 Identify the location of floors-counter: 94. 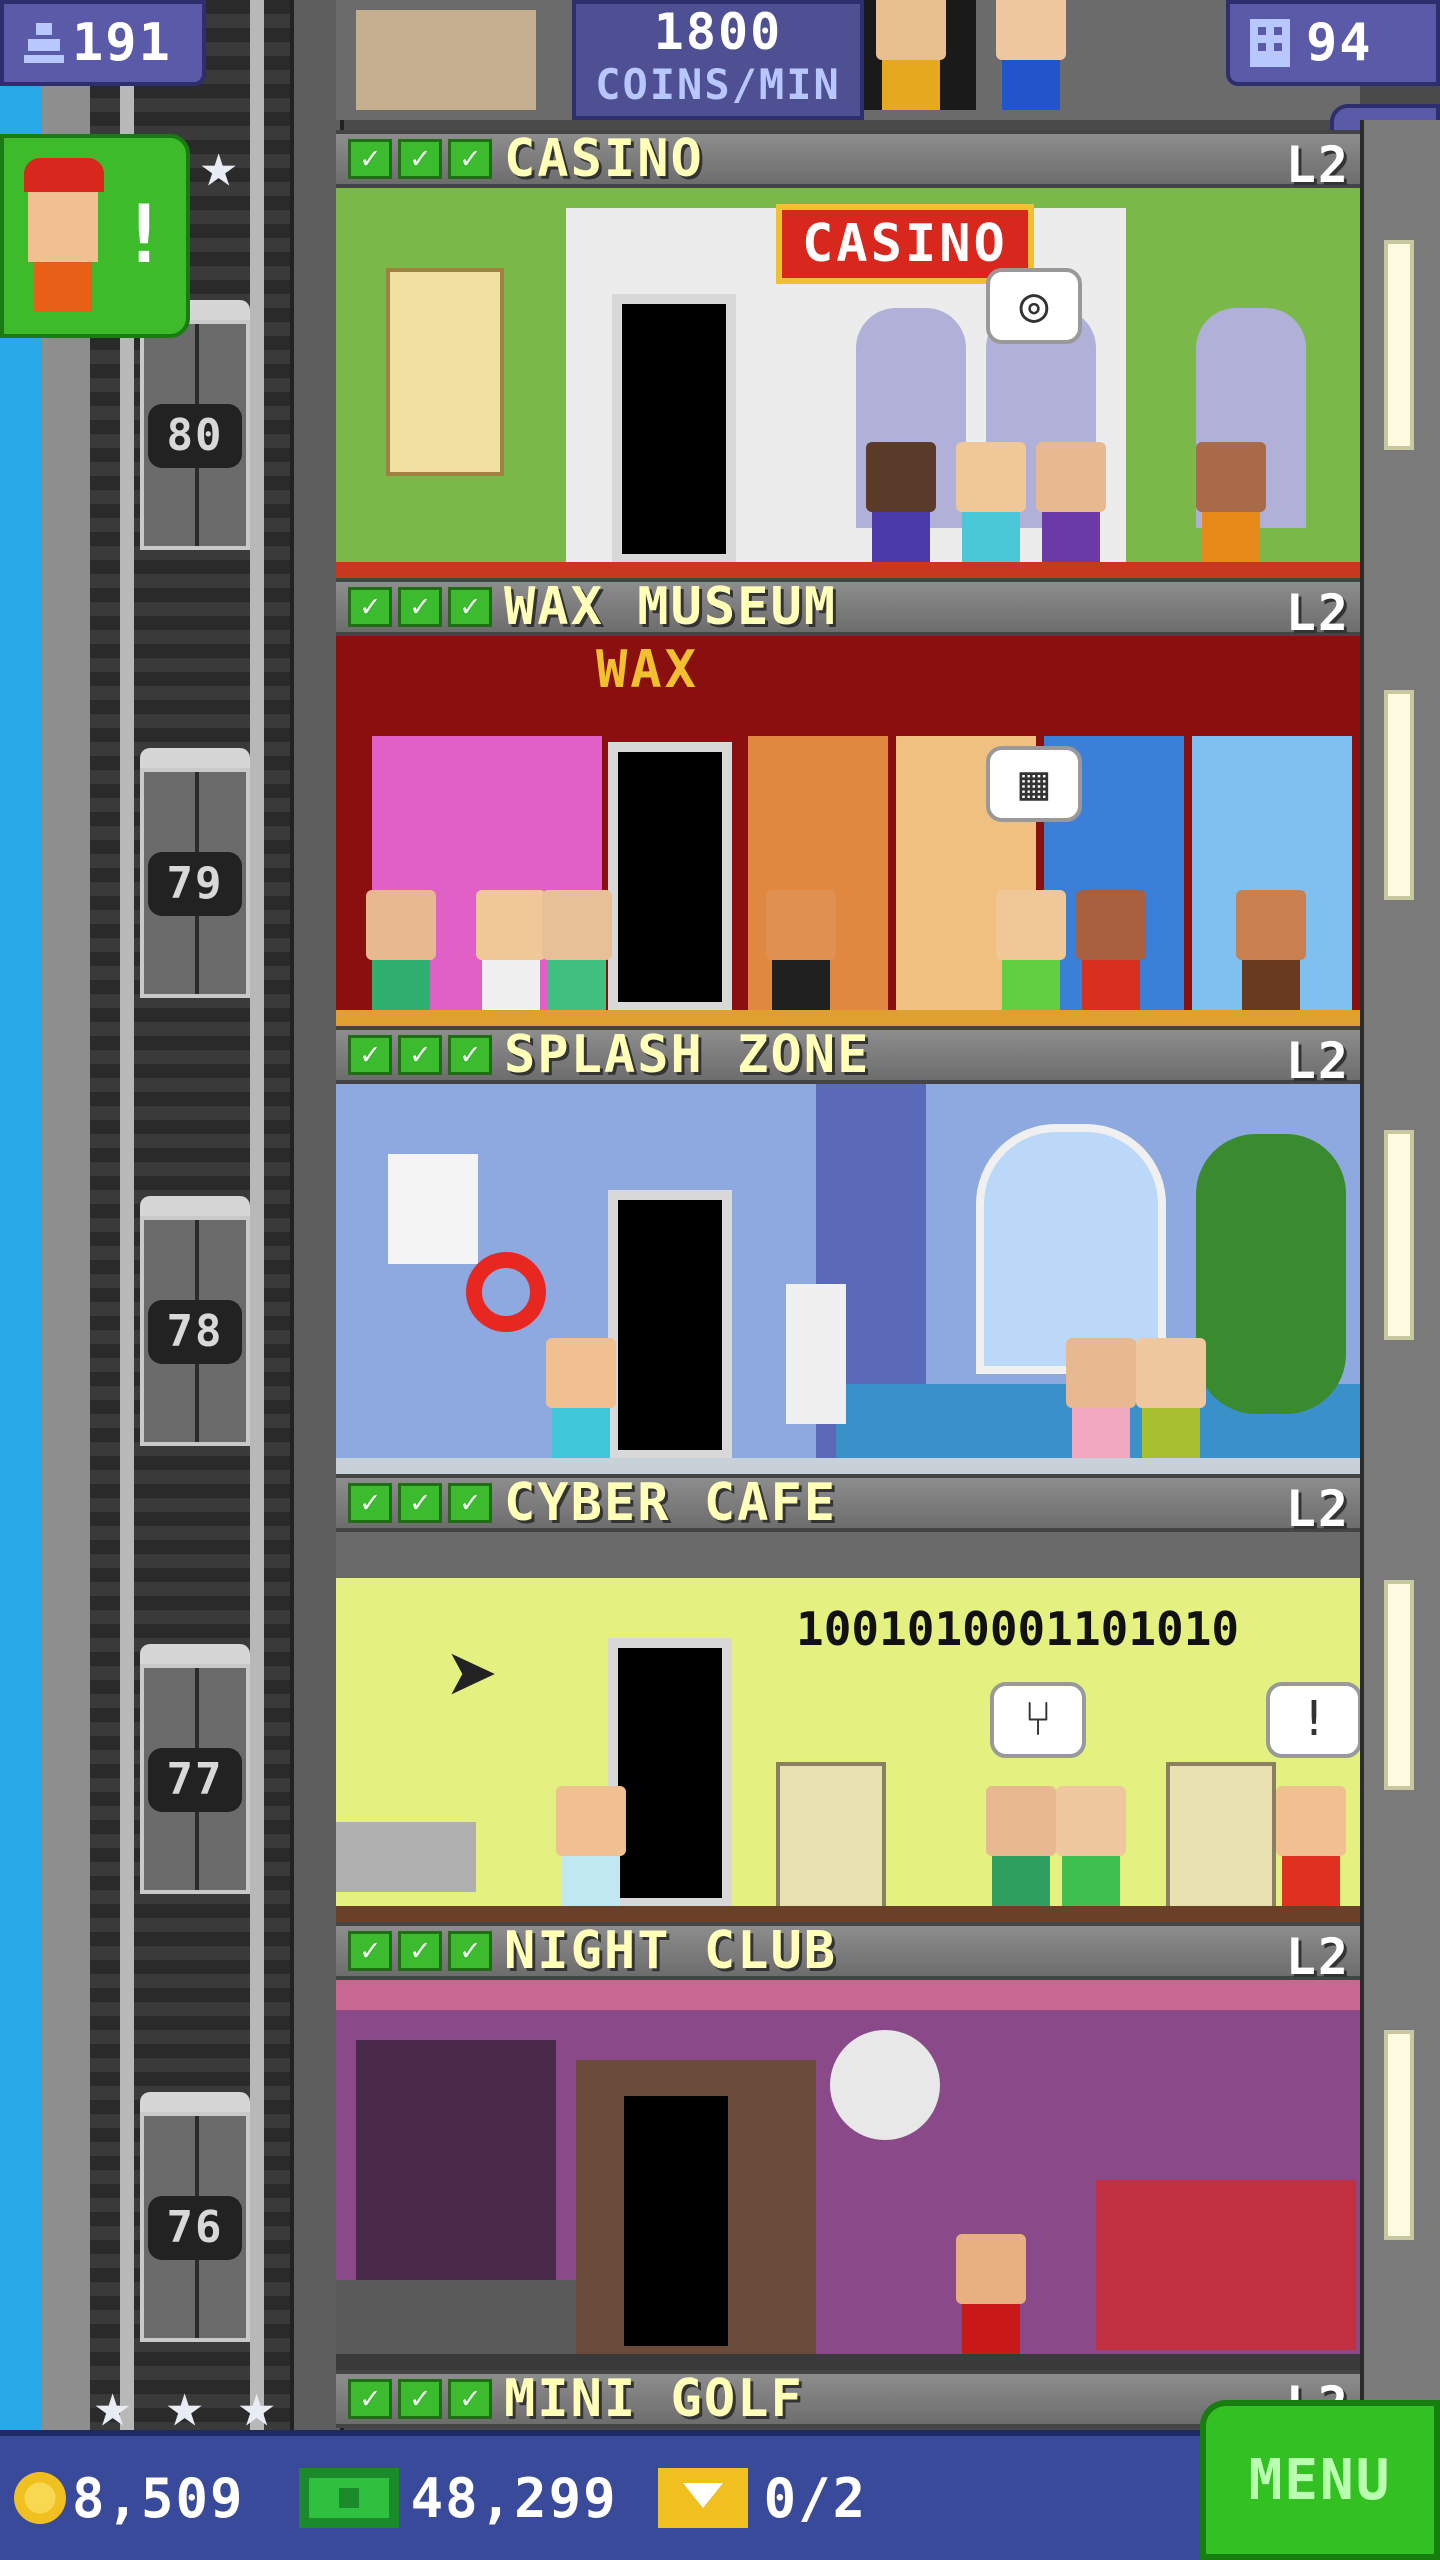
(1333, 43).